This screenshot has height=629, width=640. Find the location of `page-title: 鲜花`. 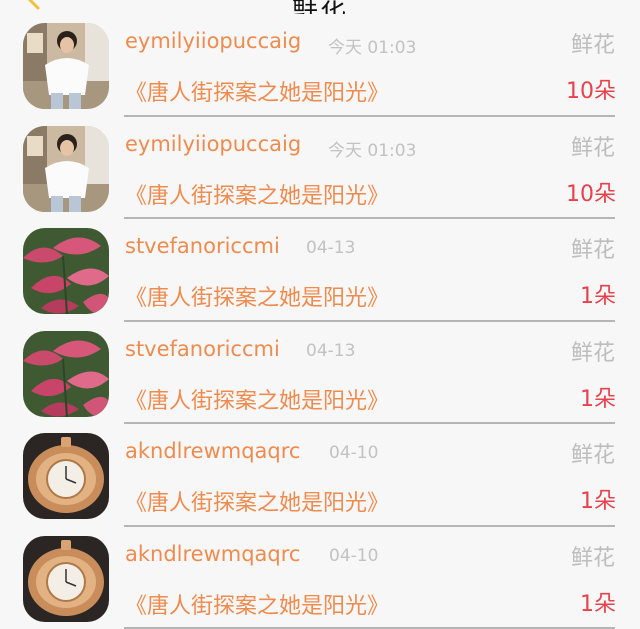

page-title: 鲜花 is located at coordinates (320, 7).